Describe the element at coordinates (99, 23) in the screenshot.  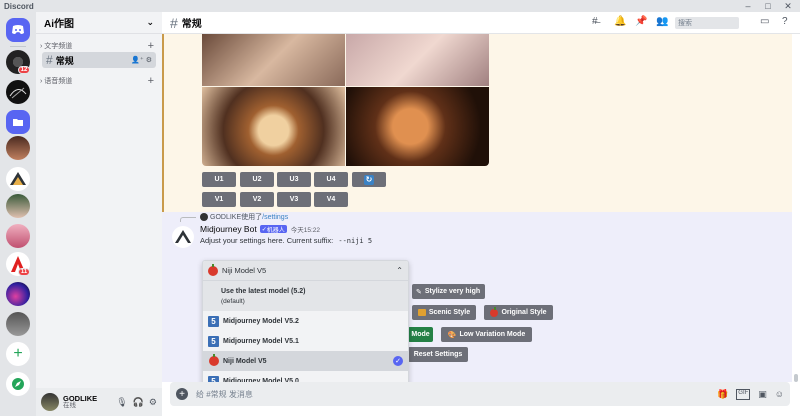
I see `guild-header: Ai作图 ⌄` at that location.